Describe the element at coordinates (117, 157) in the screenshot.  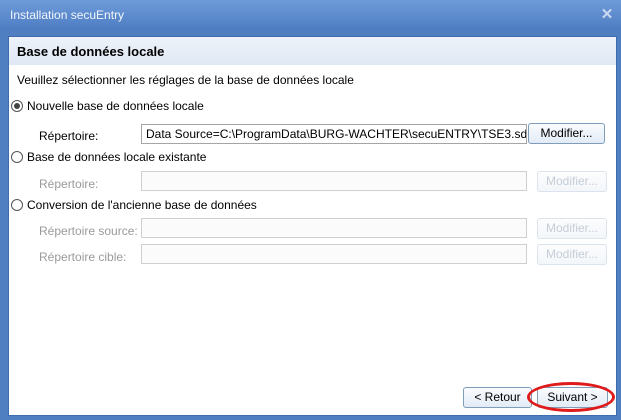
I see `radio-existing-db-label: Base de données locale existante` at that location.